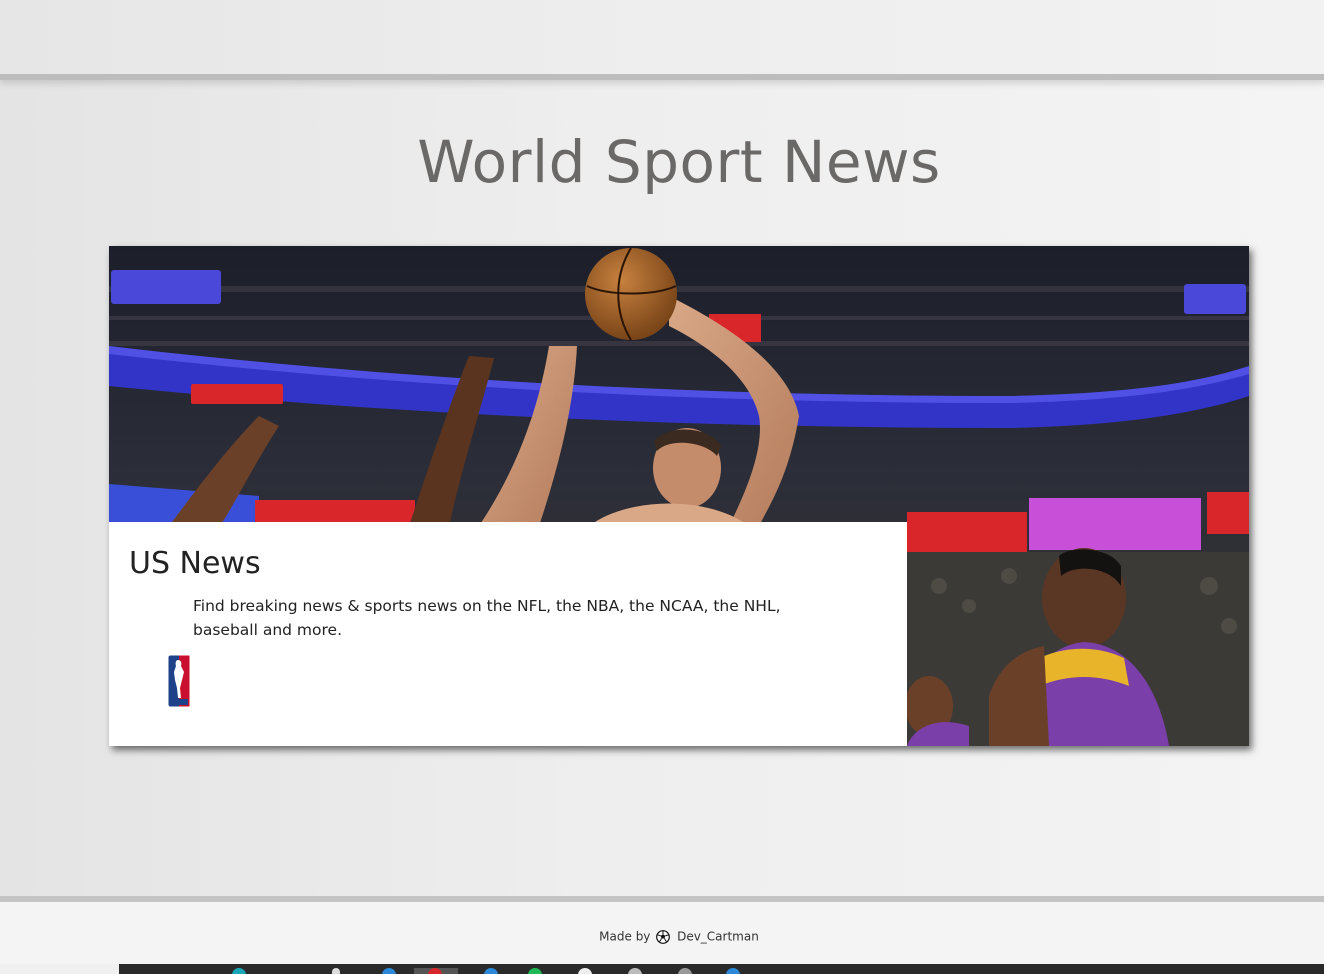  Describe the element at coordinates (195, 563) in the screenshot. I see `card-title: US News` at that location.